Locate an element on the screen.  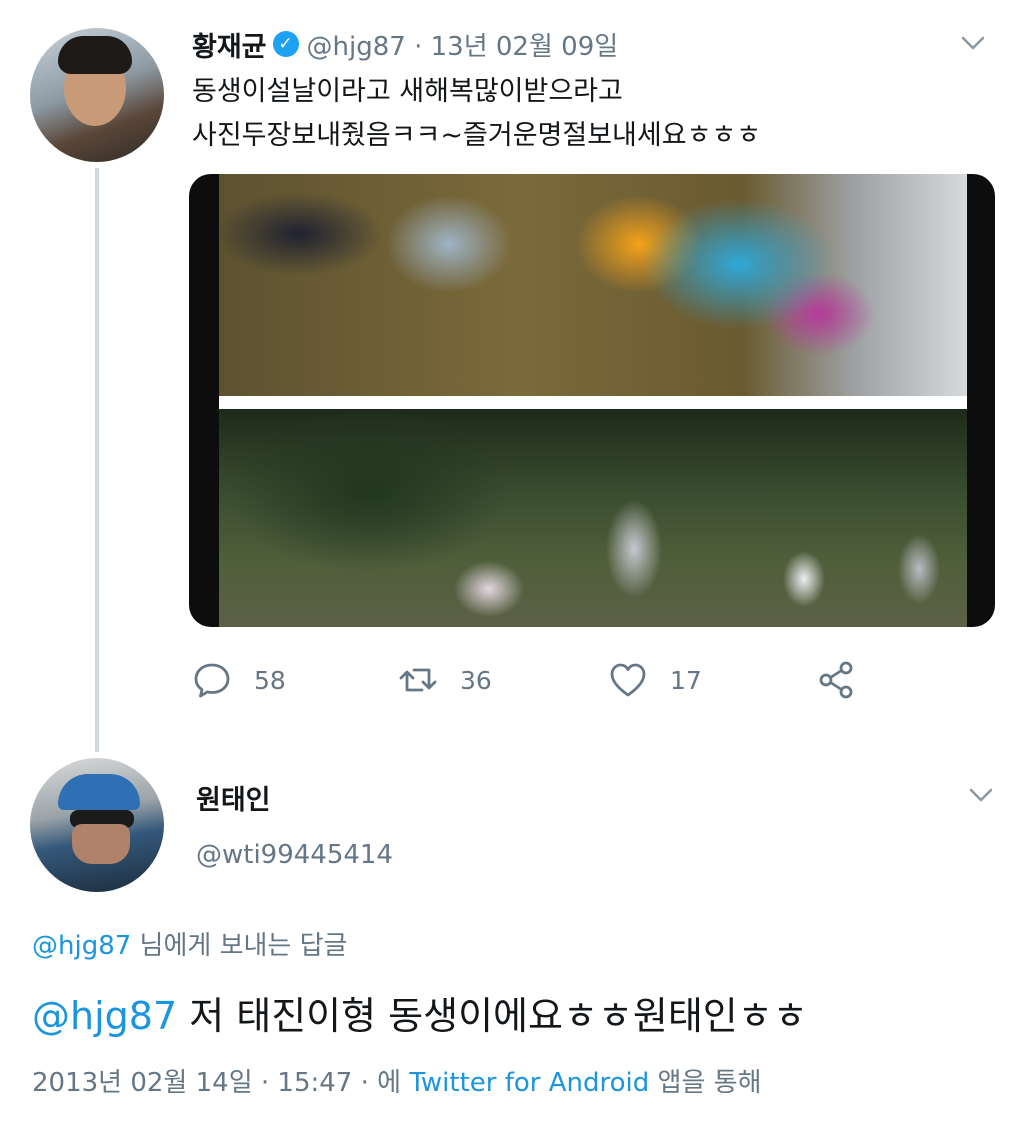
retweet-icon is located at coordinates (418, 680).